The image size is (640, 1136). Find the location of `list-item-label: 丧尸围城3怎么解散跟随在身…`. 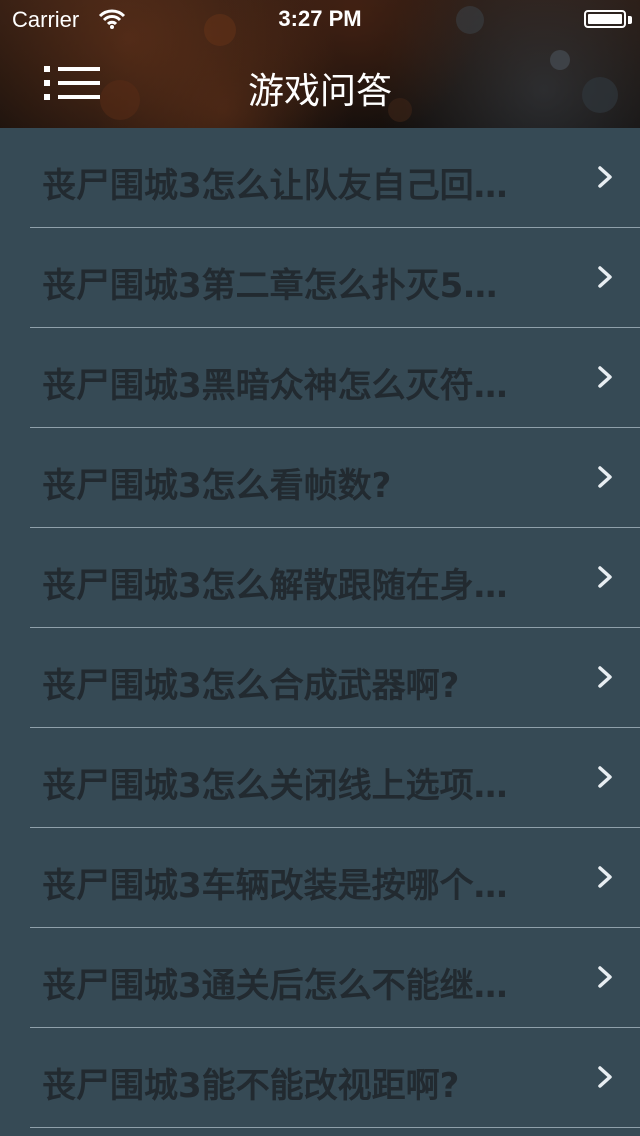

list-item-label: 丧尸围城3怎么解散跟随在身… is located at coordinates (275, 586).